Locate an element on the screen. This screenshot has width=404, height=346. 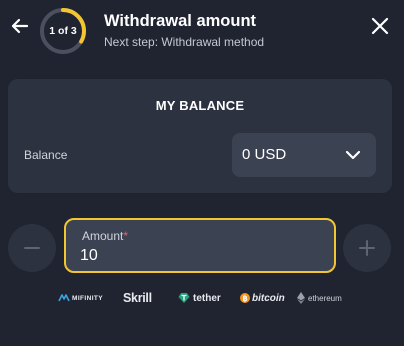
balance-title: MY BALANCE is located at coordinates (200, 105).